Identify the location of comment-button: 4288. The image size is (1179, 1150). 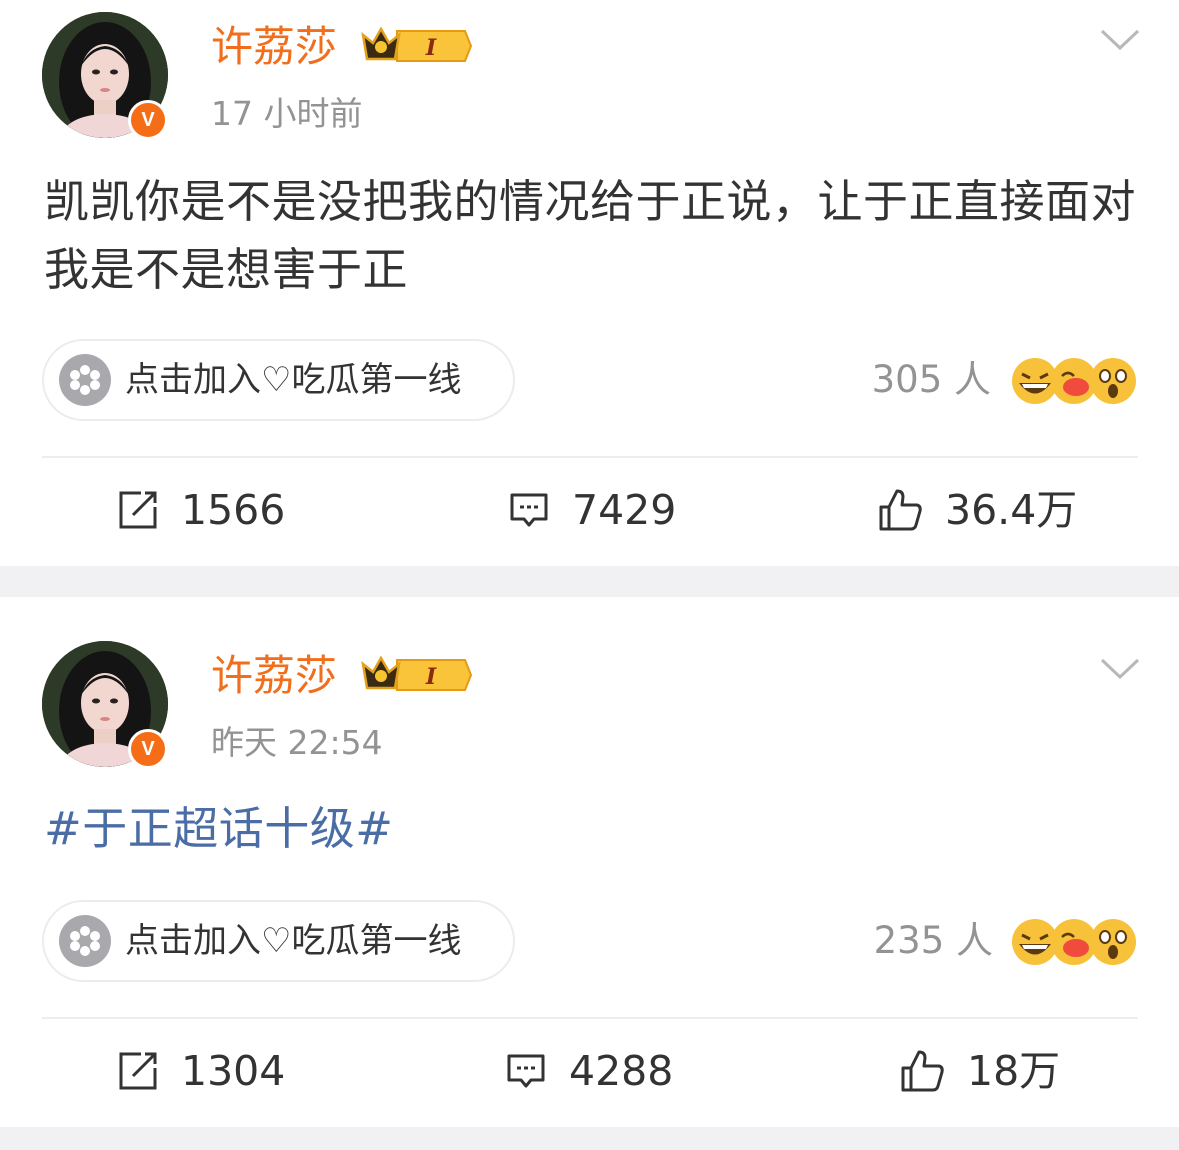
(589, 1071).